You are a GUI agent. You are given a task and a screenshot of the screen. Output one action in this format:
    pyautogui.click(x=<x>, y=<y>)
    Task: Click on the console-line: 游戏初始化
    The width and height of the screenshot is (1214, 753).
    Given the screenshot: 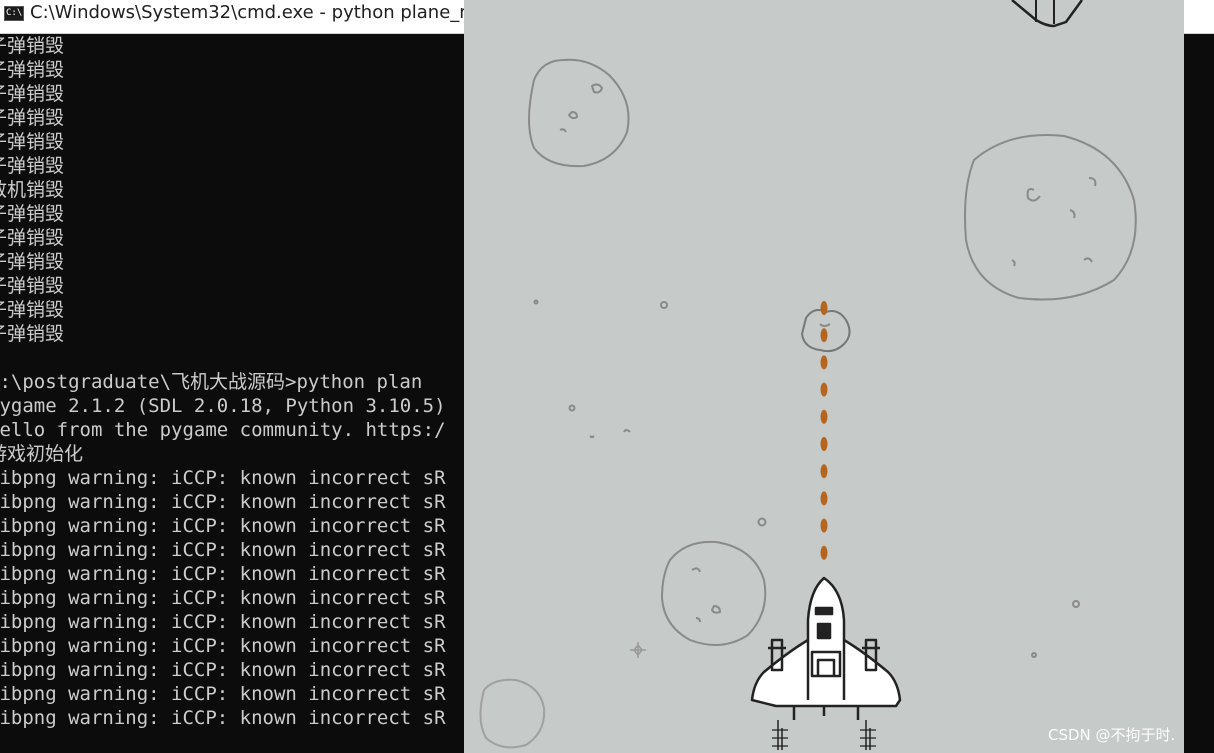 What is the action you would take?
    pyautogui.click(x=42, y=454)
    